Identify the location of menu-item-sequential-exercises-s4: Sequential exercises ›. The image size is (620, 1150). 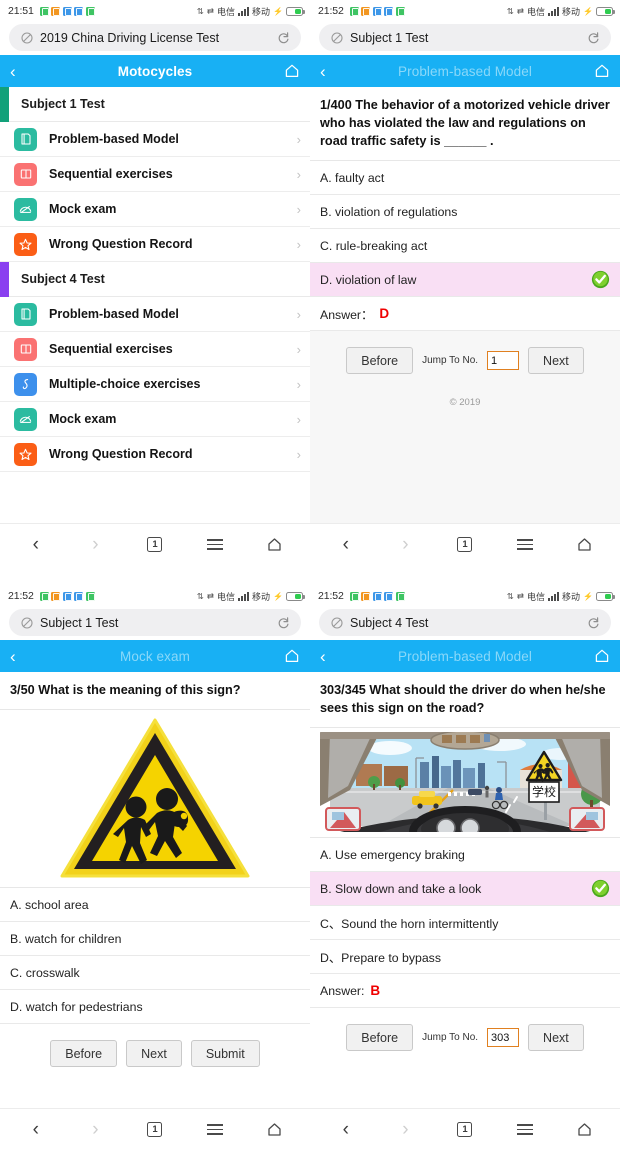
(155, 349).